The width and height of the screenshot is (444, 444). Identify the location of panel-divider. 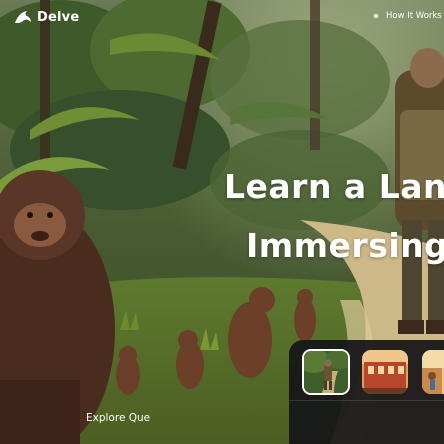
(366, 400).